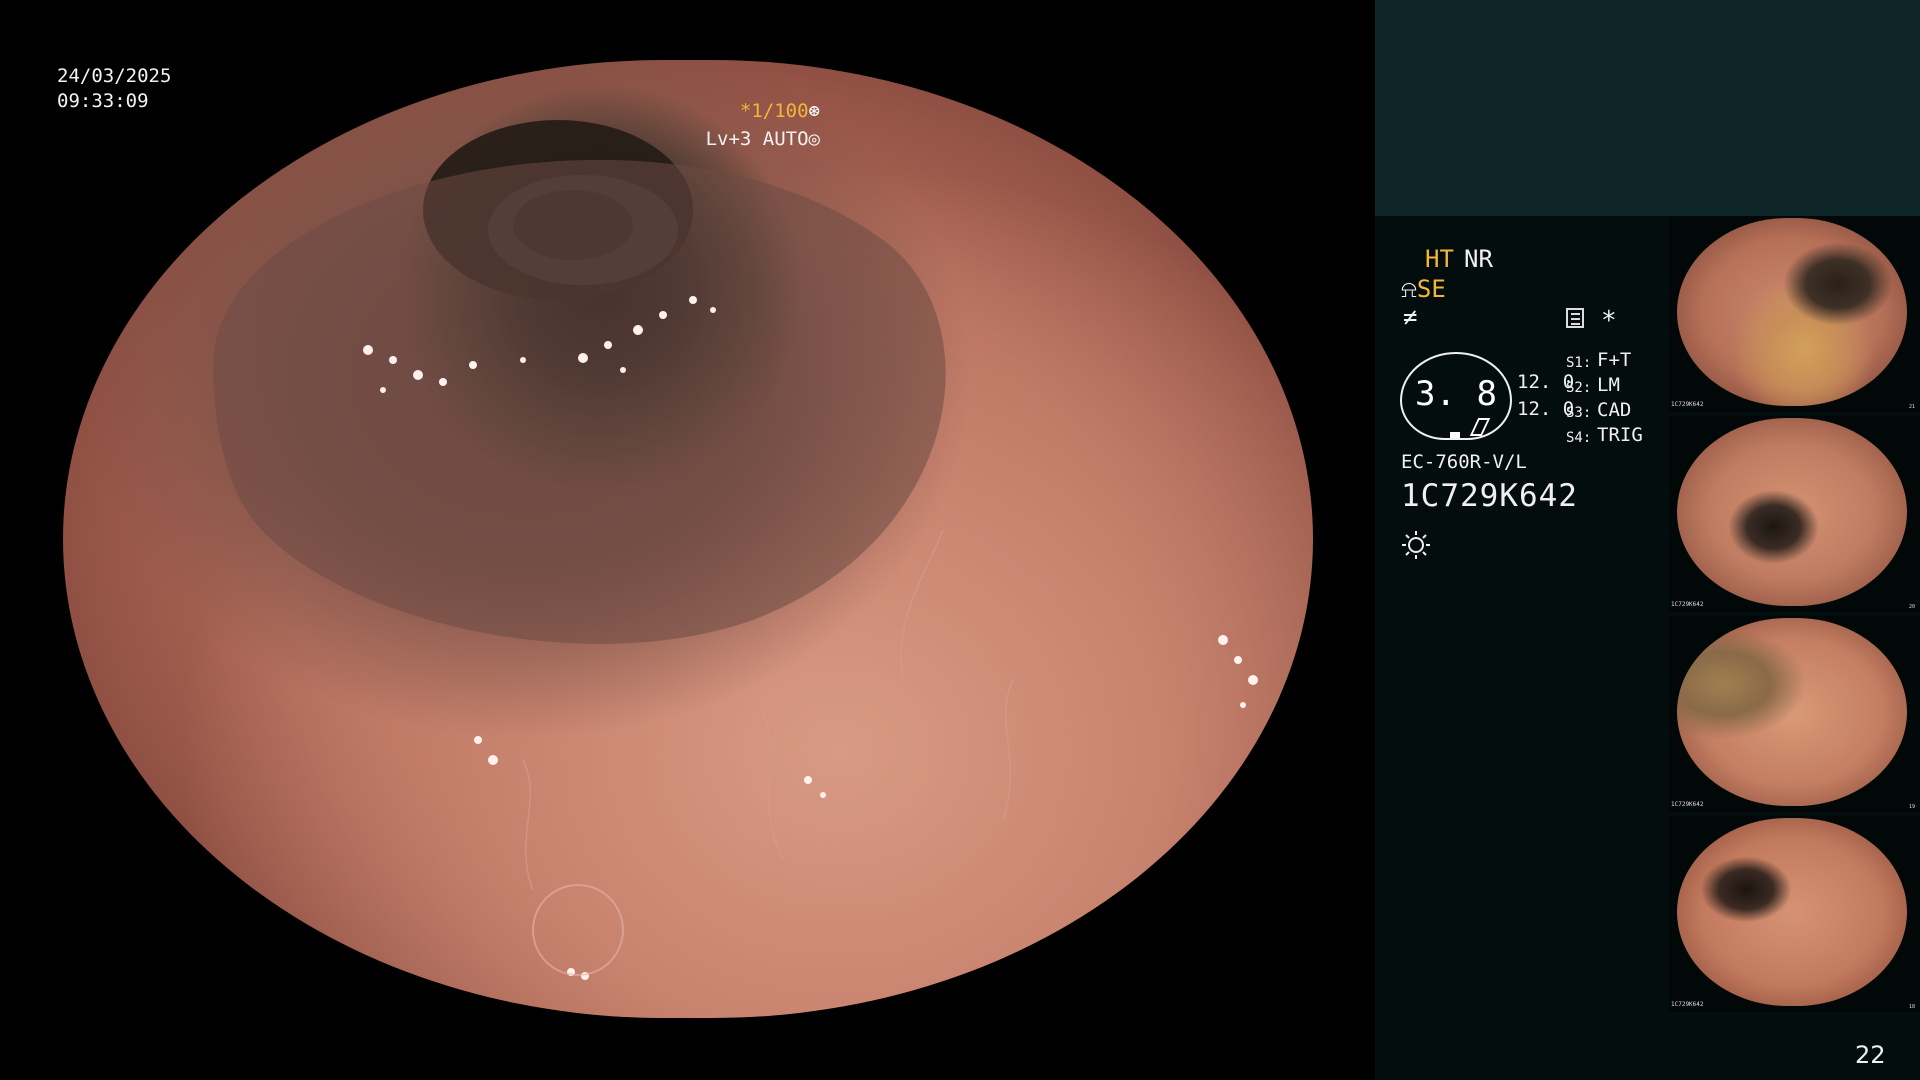 This screenshot has width=1920, height=1080. I want to click on scope-model: EC-760R-V/L, so click(1464, 462).